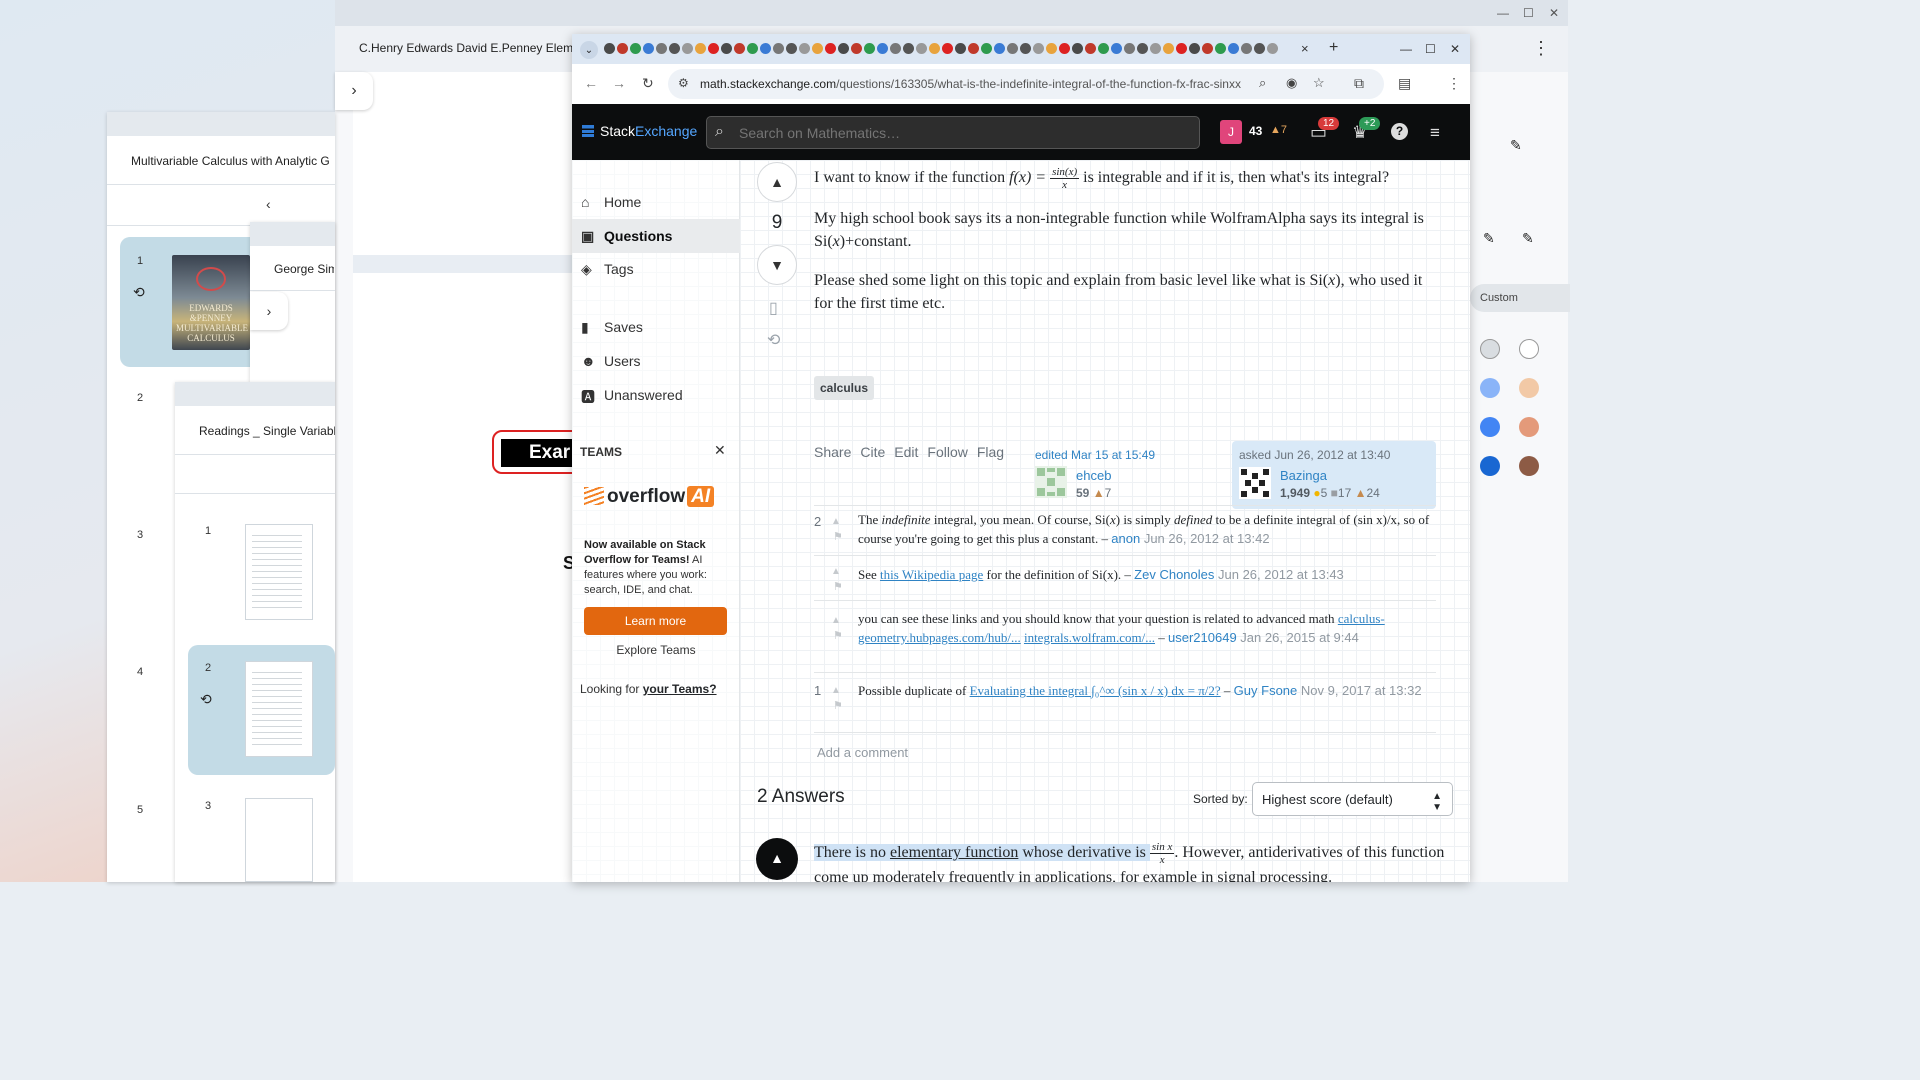 This screenshot has width=1920, height=1080. Describe the element at coordinates (656, 236) in the screenshot. I see `sidebar-item-questions: ▣ Questions` at that location.